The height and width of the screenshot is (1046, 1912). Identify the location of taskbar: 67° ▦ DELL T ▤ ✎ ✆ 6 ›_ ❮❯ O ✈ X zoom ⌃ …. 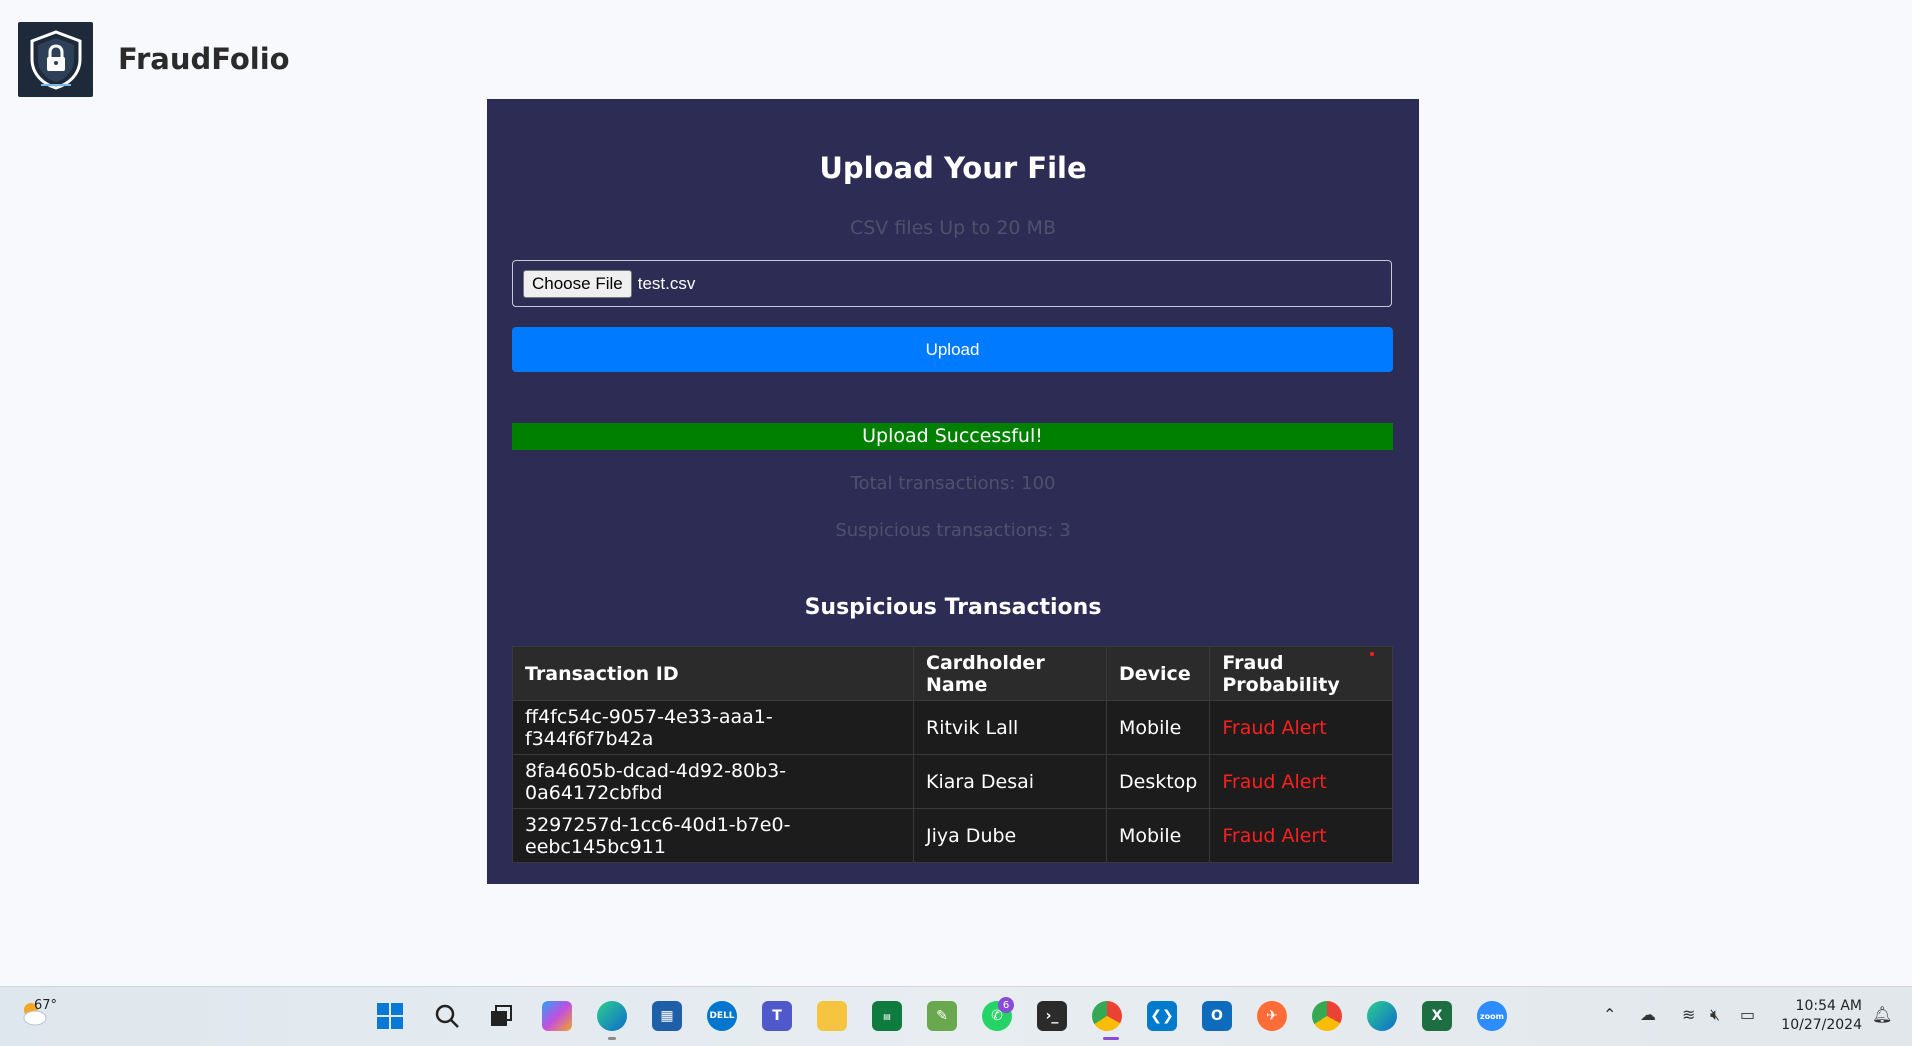
(956, 1016).